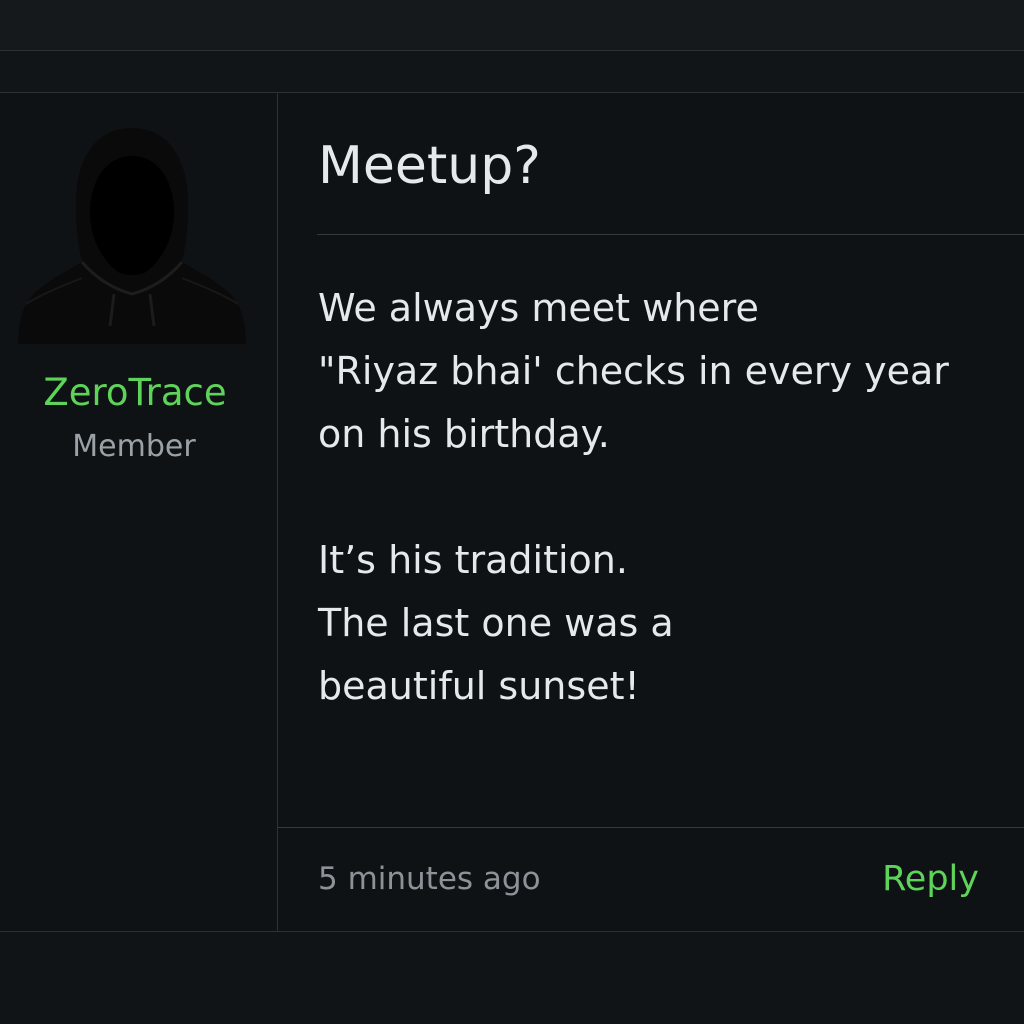 The height and width of the screenshot is (1024, 1024). I want to click on header-band, so click(512, 72).